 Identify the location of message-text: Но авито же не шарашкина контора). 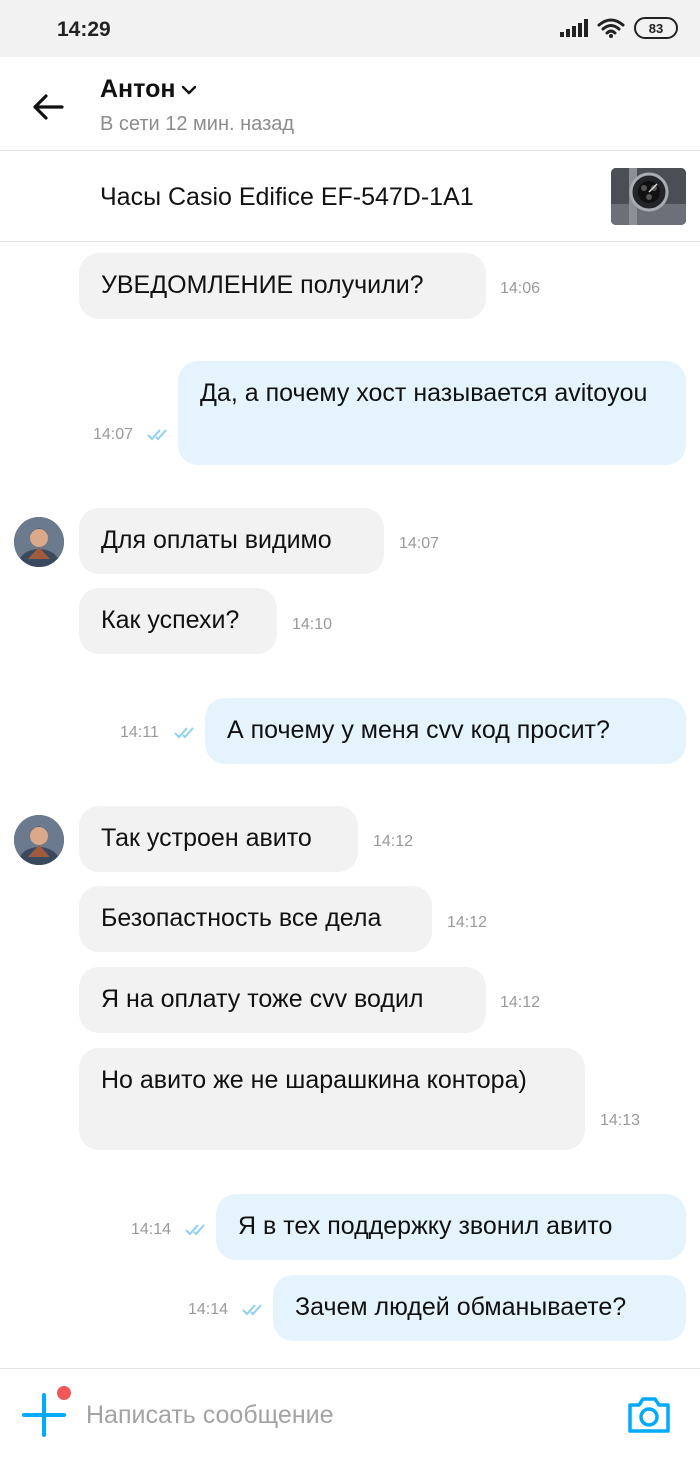
(314, 1080).